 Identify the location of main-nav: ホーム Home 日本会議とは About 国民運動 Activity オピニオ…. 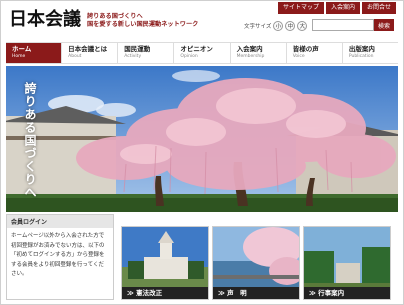
(202, 53).